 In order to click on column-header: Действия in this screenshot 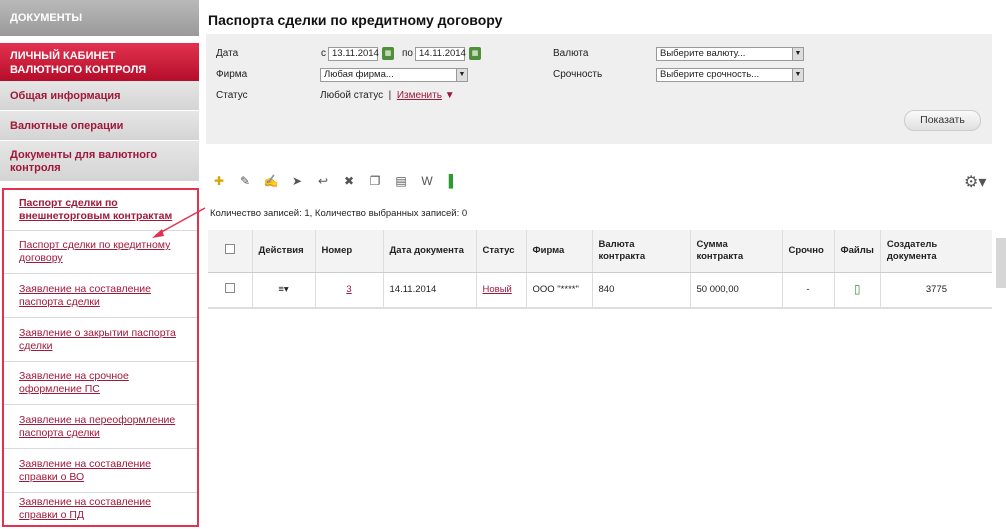, I will do `click(284, 251)`.